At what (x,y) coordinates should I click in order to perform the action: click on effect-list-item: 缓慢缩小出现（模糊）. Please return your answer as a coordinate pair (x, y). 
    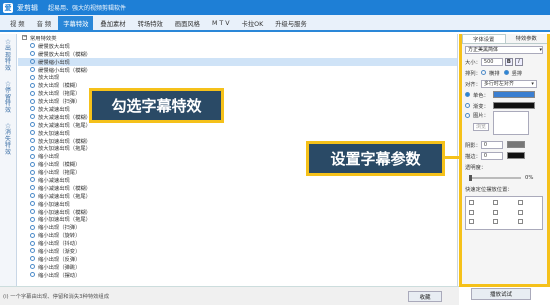
    Looking at the image, I should click on (237, 70).